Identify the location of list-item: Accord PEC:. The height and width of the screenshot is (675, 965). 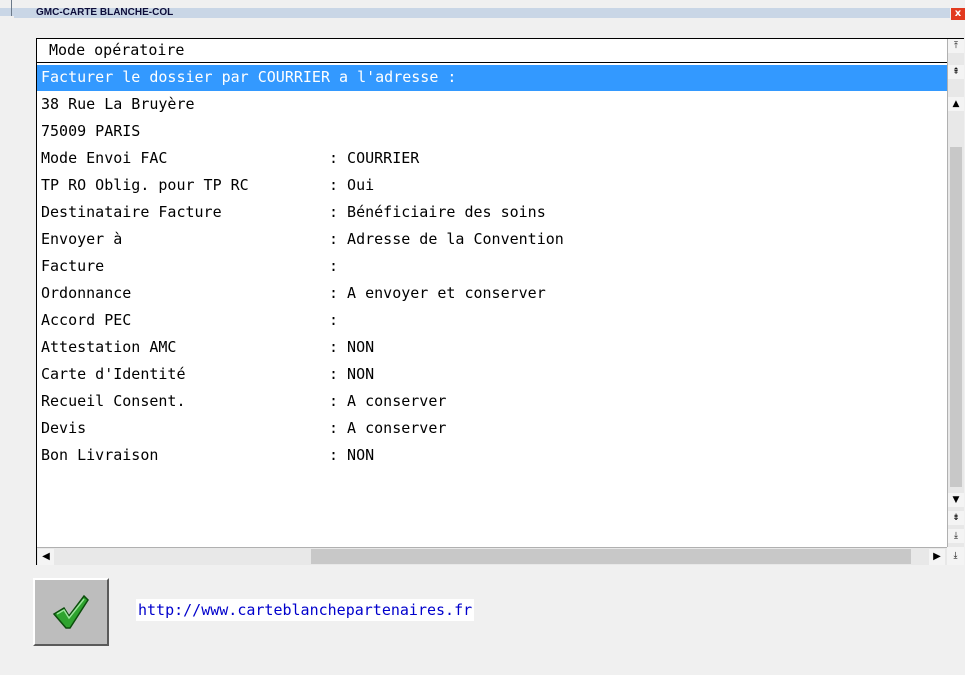
(492, 320).